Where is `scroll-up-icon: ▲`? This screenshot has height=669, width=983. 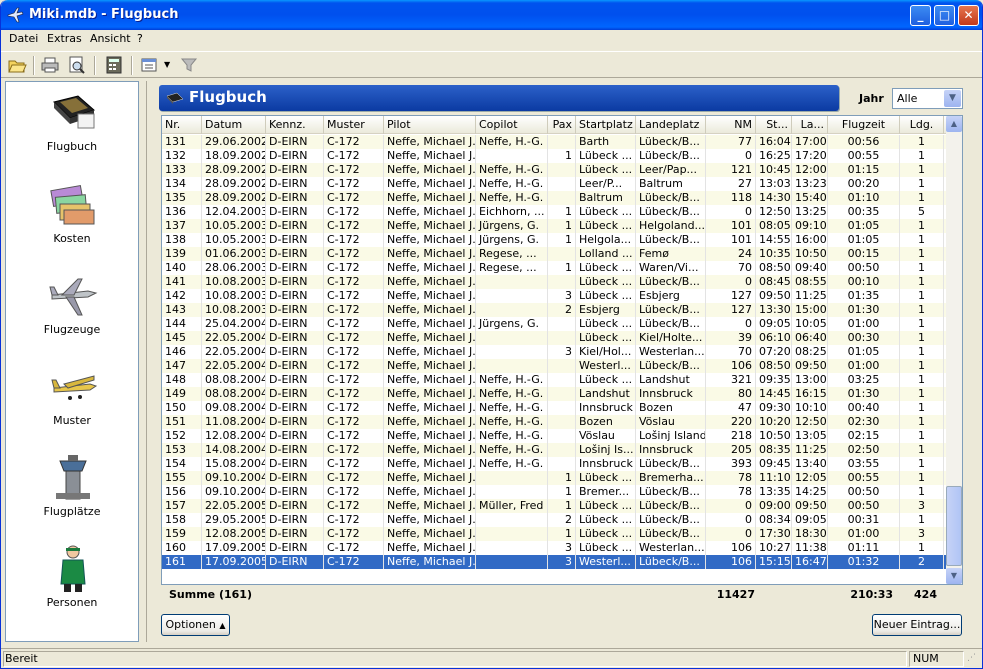 scroll-up-icon: ▲ is located at coordinates (954, 124).